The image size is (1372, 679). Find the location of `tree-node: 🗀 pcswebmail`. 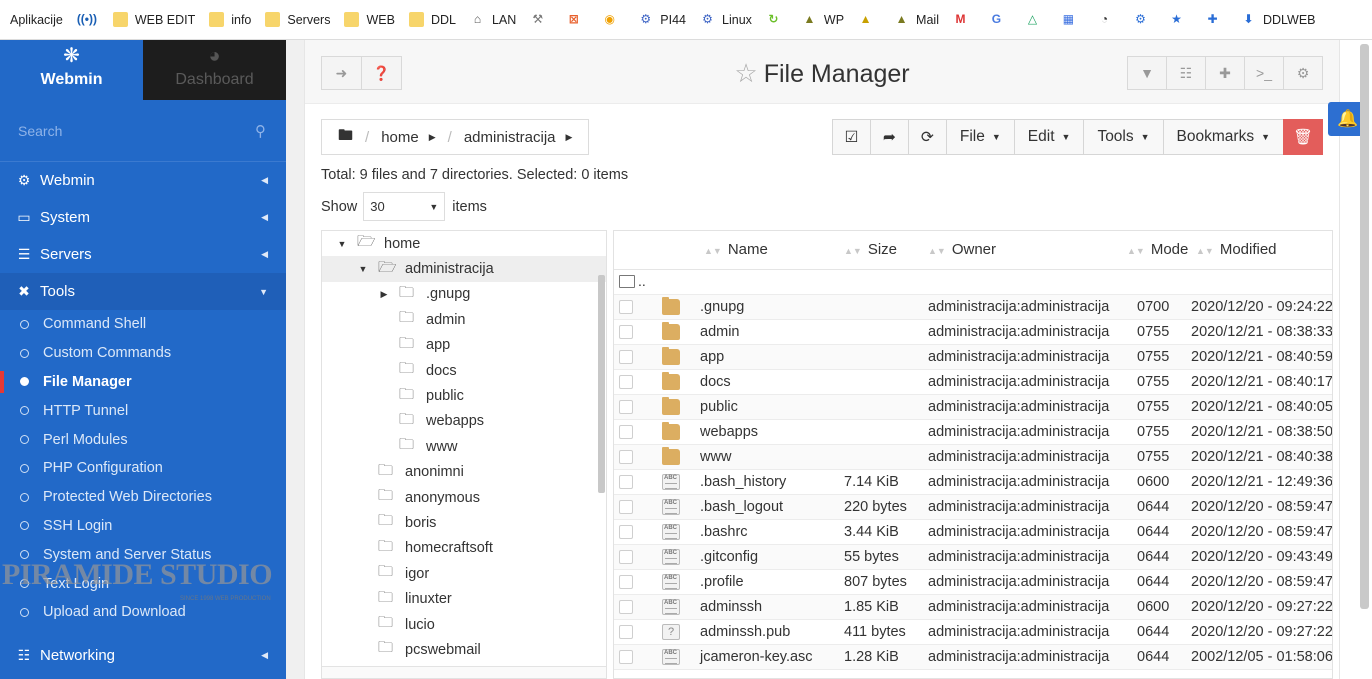

tree-node: 🗀 pcswebmail is located at coordinates (464, 649).